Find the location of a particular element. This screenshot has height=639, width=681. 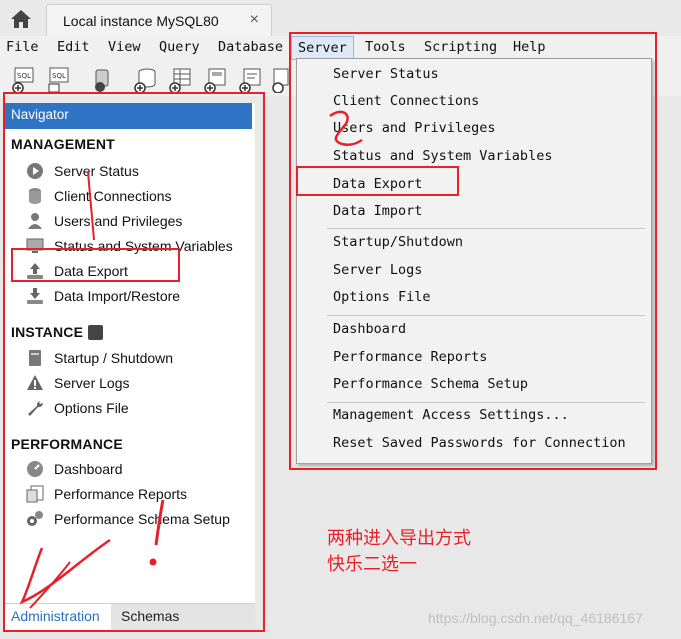

monitor-icon is located at coordinates (35, 246).